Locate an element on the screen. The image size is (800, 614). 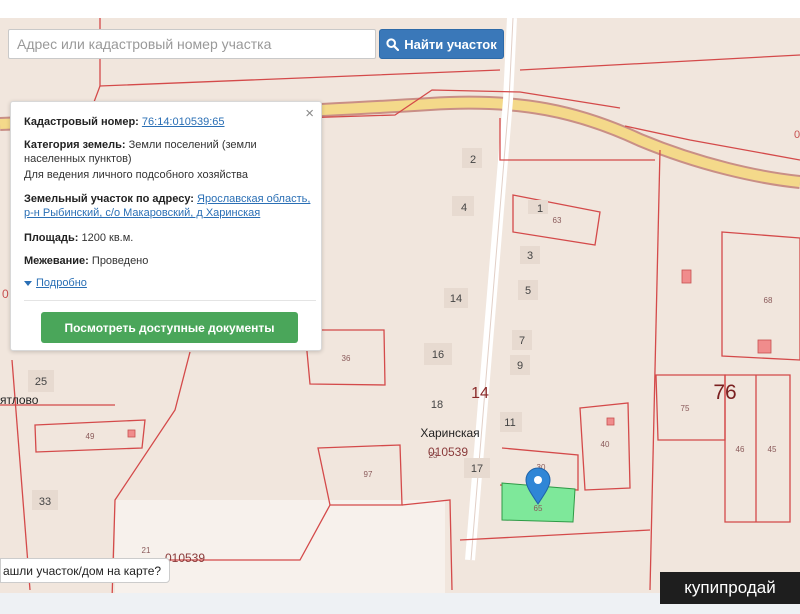
survey-row: Межевание: Проведено is located at coordinates (170, 261).